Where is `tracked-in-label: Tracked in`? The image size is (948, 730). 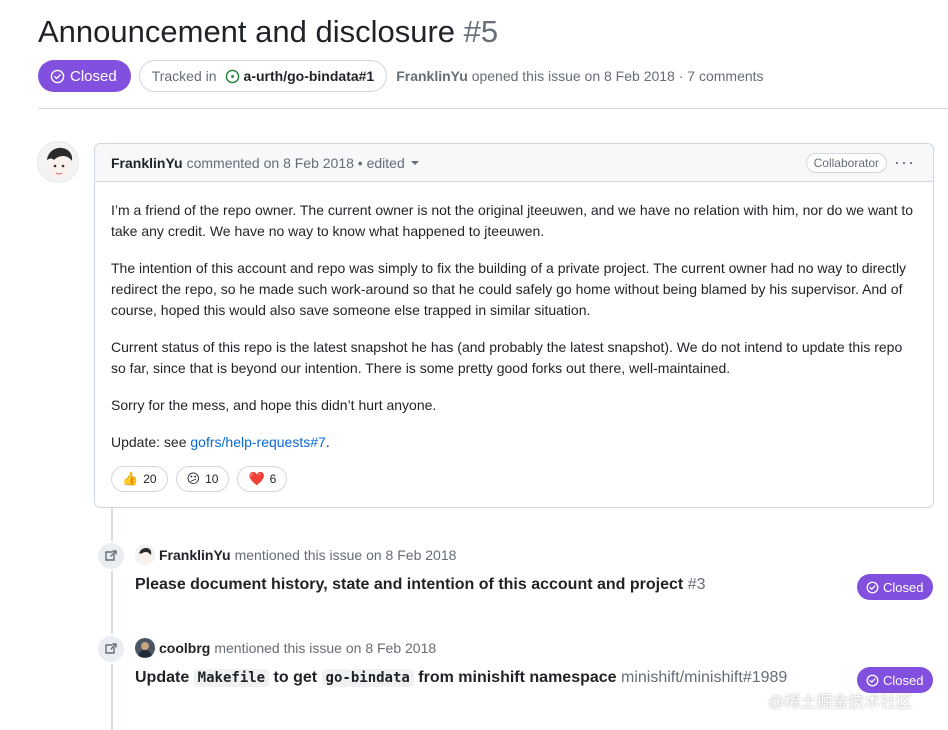 tracked-in-label: Tracked in is located at coordinates (184, 76).